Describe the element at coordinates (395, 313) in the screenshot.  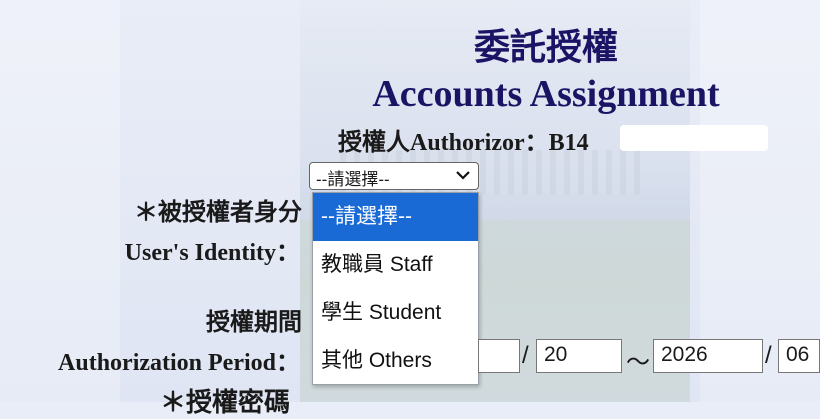
I see `option-student: 學生 Student` at that location.